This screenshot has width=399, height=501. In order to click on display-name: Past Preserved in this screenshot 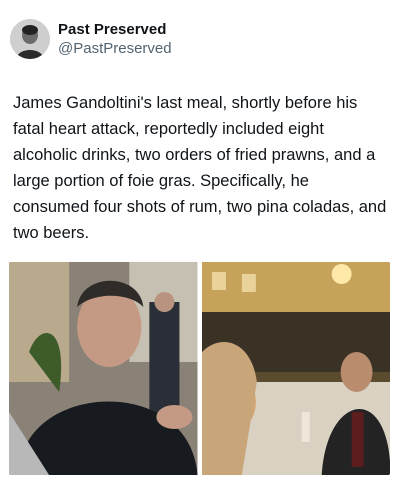, I will do `click(115, 29)`.